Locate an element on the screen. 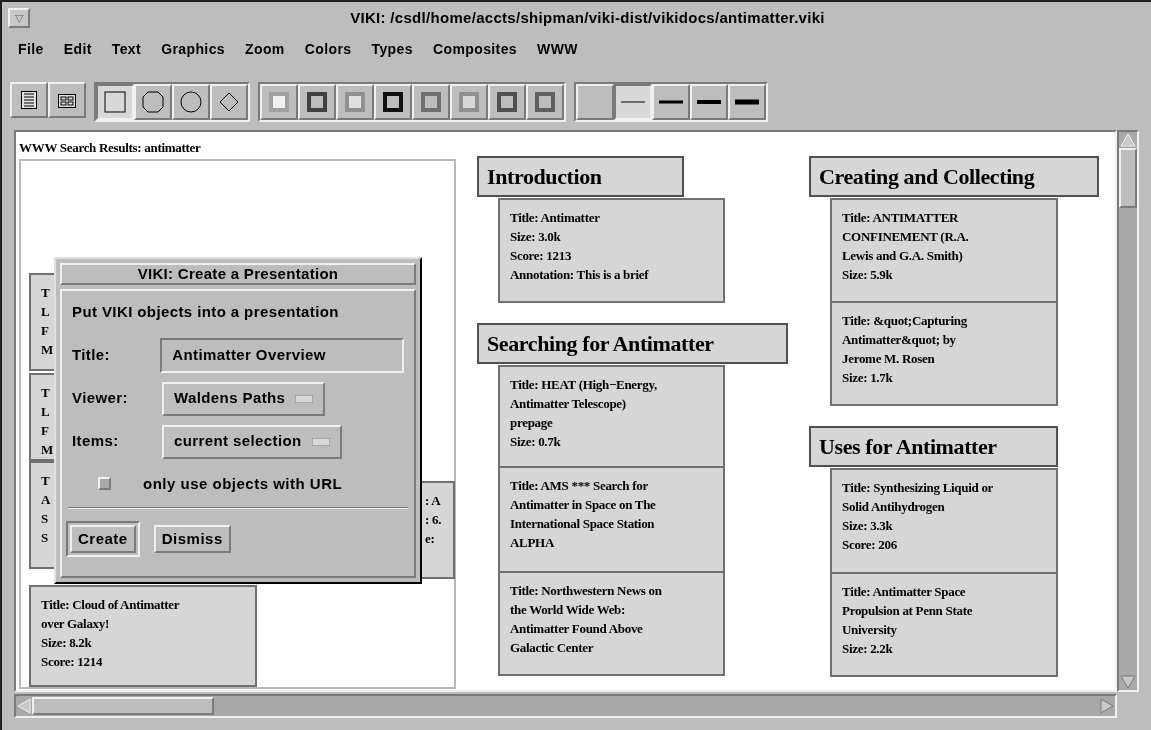  card-text: Title: HEAT (High−Energy, Antimatter Telescope) prepage Size: 0.7k is located at coordinates (583, 413).